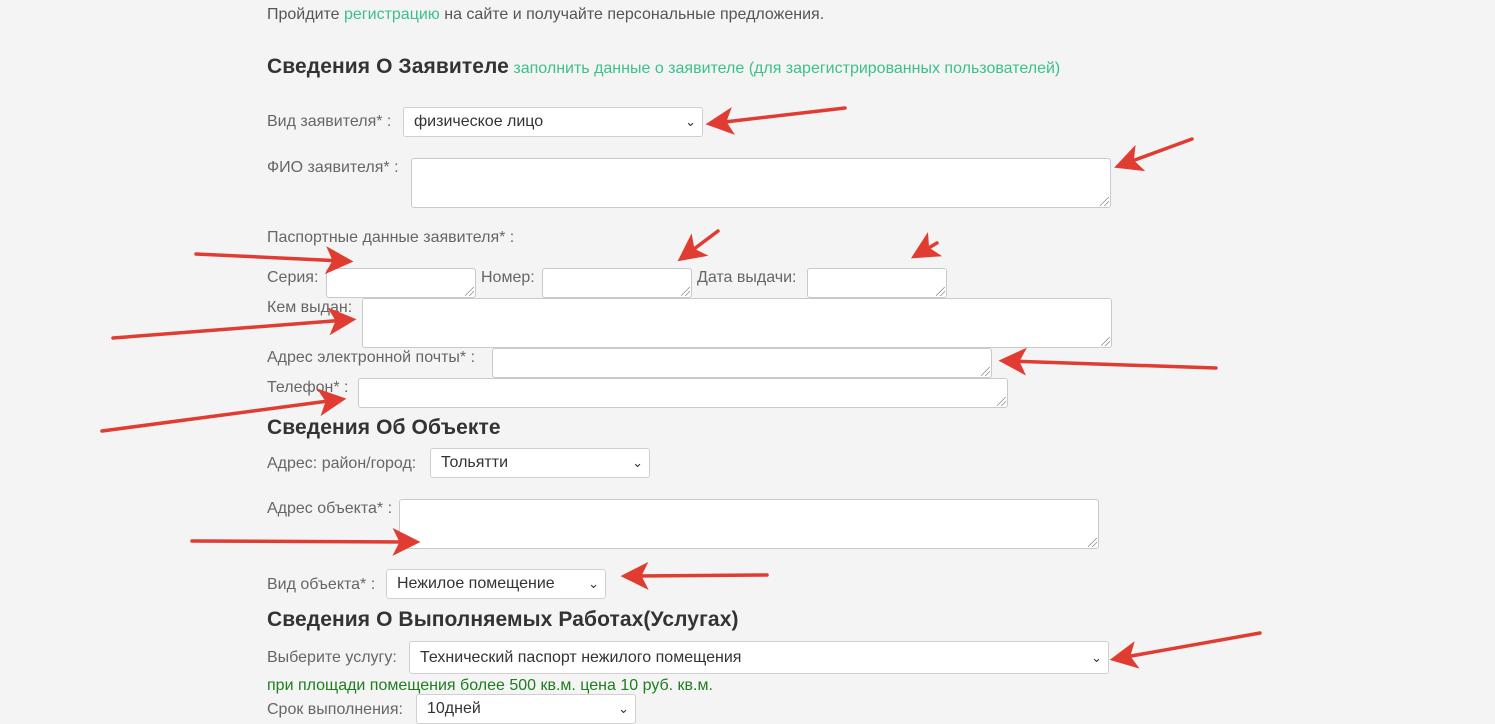  What do you see at coordinates (388, 66) in the screenshot?
I see `applicant-section-title: Сведения О Заявителе` at bounding box center [388, 66].